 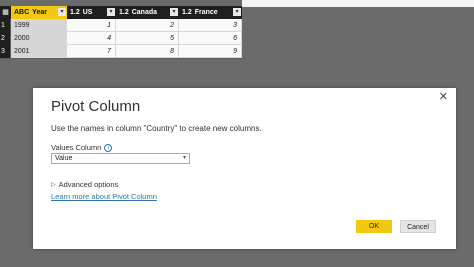 I want to click on column-header-year: ABC Year ▾, so click(x=39, y=12).